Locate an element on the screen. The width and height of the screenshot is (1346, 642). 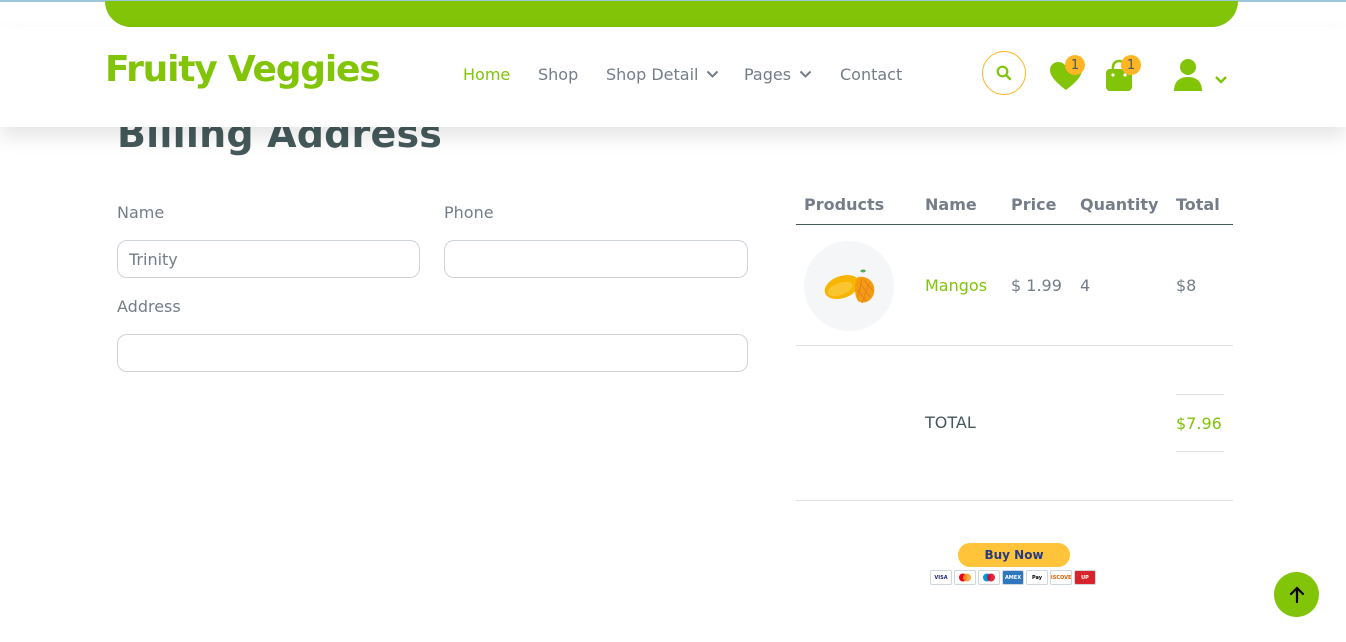
product-price: $ 1.99 is located at coordinates (1036, 285).